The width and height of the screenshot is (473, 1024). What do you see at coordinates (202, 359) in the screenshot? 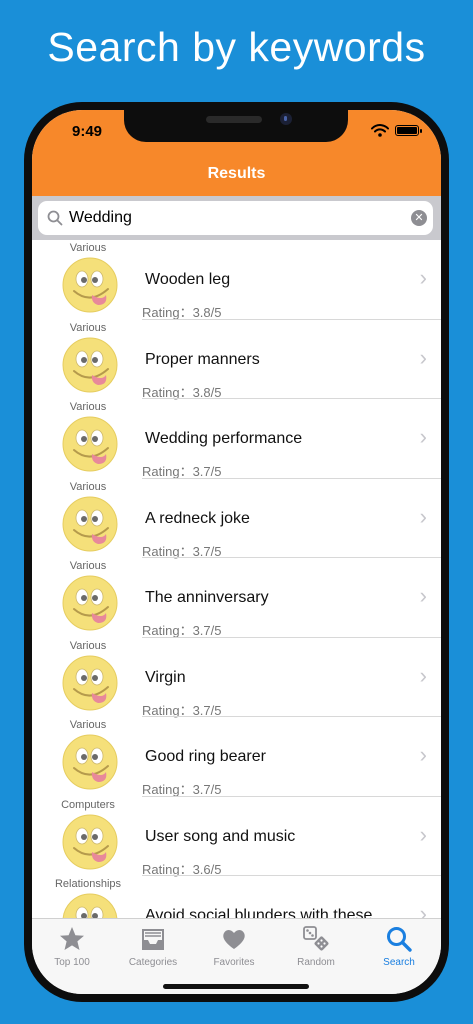
I see `result-title: Proper manners` at bounding box center [202, 359].